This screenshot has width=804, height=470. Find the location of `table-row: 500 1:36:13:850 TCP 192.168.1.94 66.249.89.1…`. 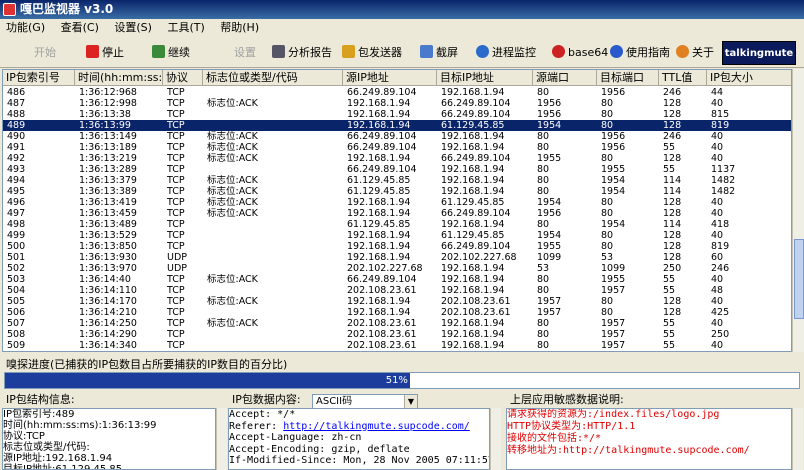

table-row: 500 1:36:13:850 TCP 192.168.1.94 66.249.89.1… is located at coordinates (397, 246).